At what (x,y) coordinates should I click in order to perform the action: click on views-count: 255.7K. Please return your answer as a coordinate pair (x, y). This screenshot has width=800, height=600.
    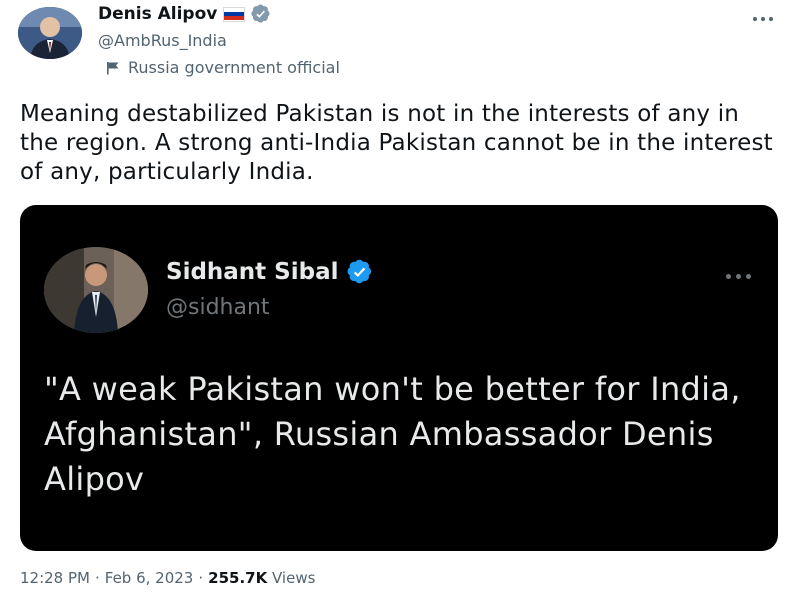
    Looking at the image, I should click on (237, 578).